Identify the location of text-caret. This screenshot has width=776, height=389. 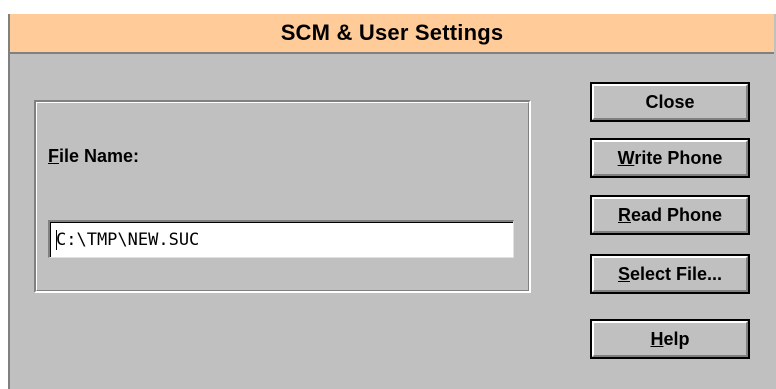
(56, 240).